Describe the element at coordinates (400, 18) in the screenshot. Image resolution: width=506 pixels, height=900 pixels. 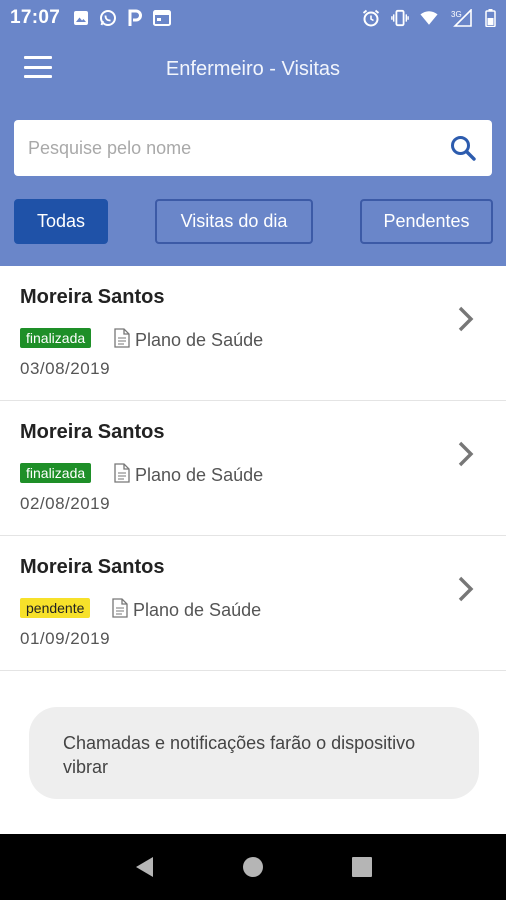
I see `vibrate-icon` at that location.